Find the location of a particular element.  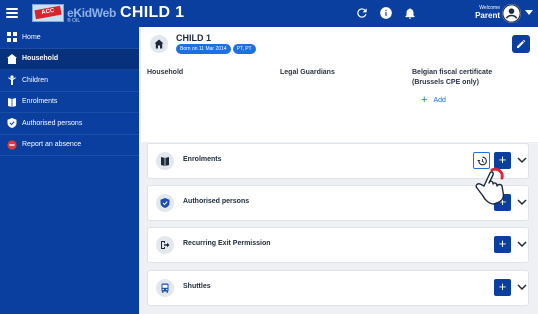

absence-icon is located at coordinates (12, 145).